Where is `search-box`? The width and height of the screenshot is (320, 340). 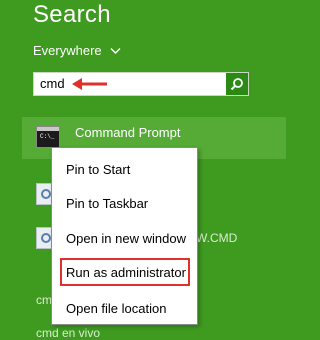 search-box is located at coordinates (141, 84).